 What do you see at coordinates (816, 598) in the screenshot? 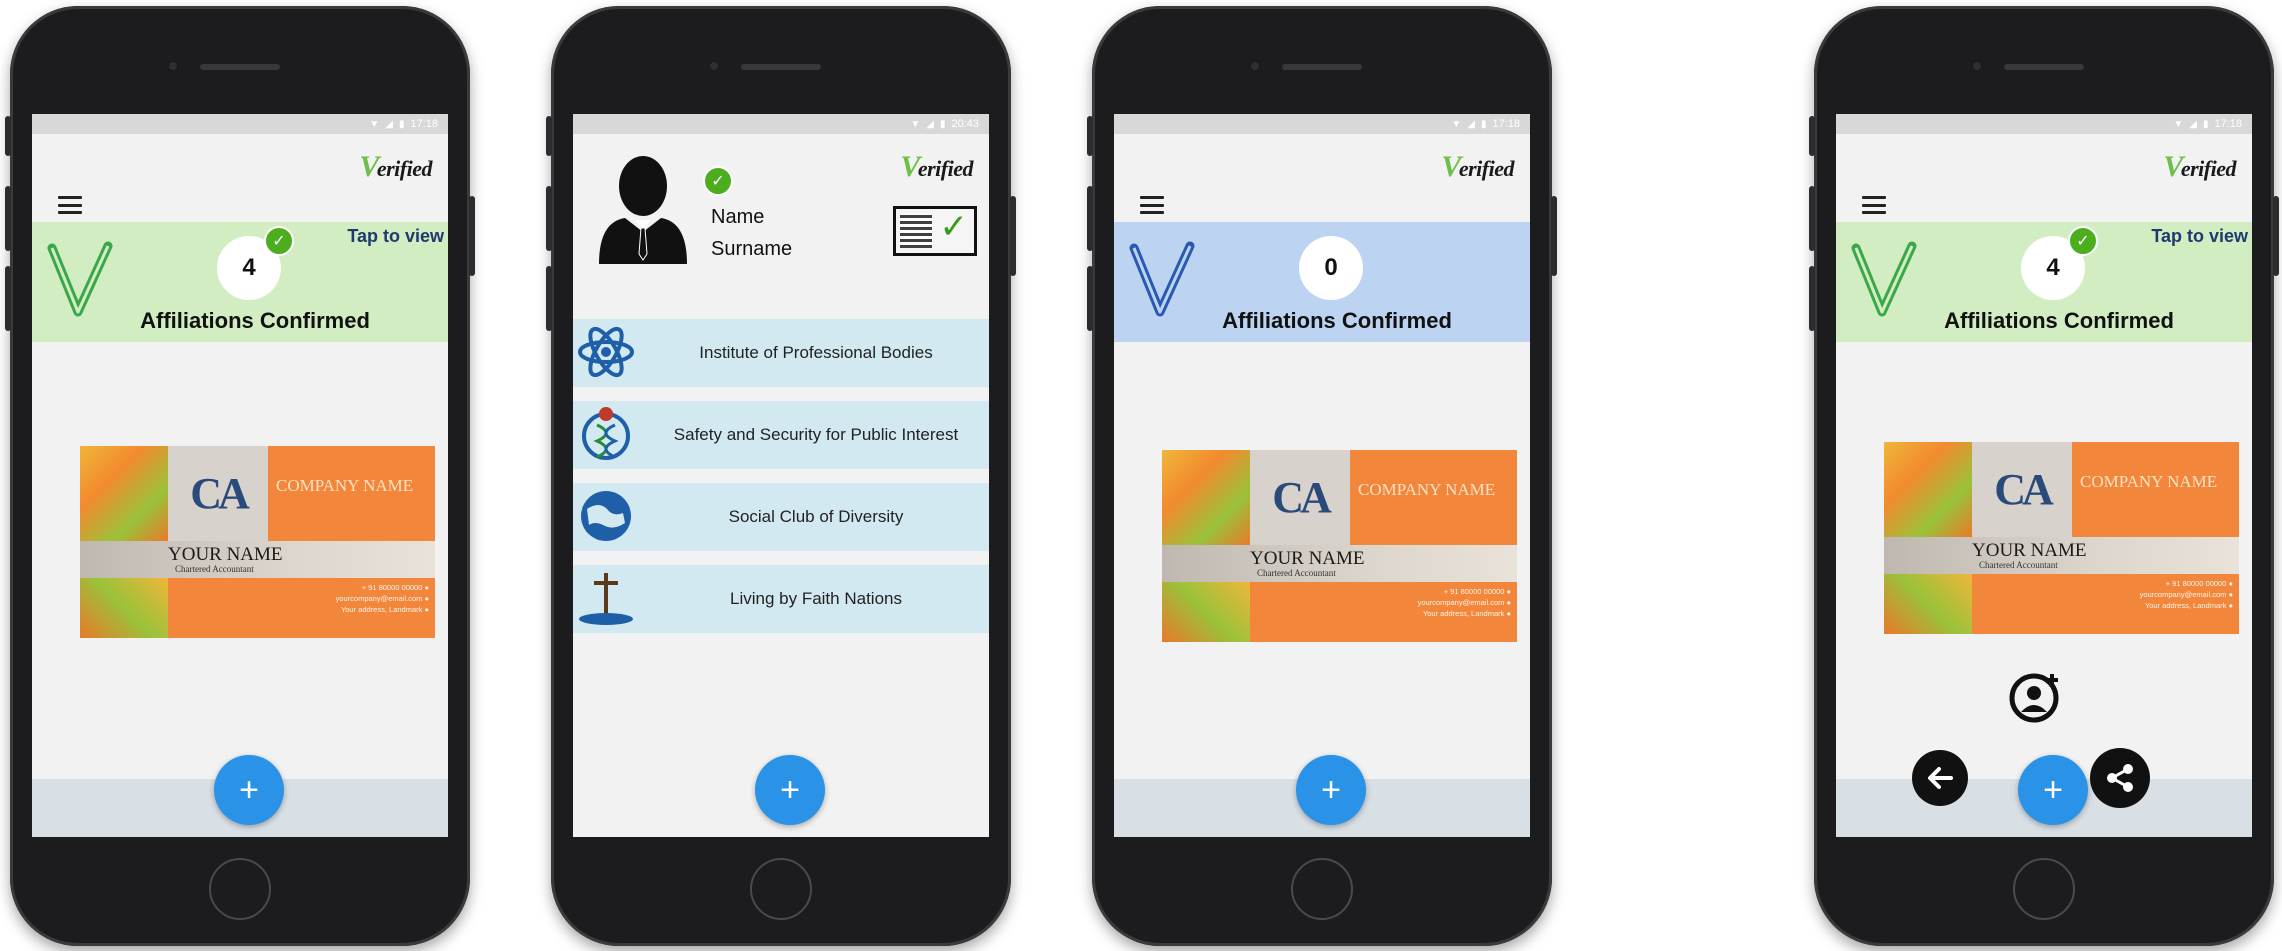
I see `org-label: Living by Faith Nations` at bounding box center [816, 598].